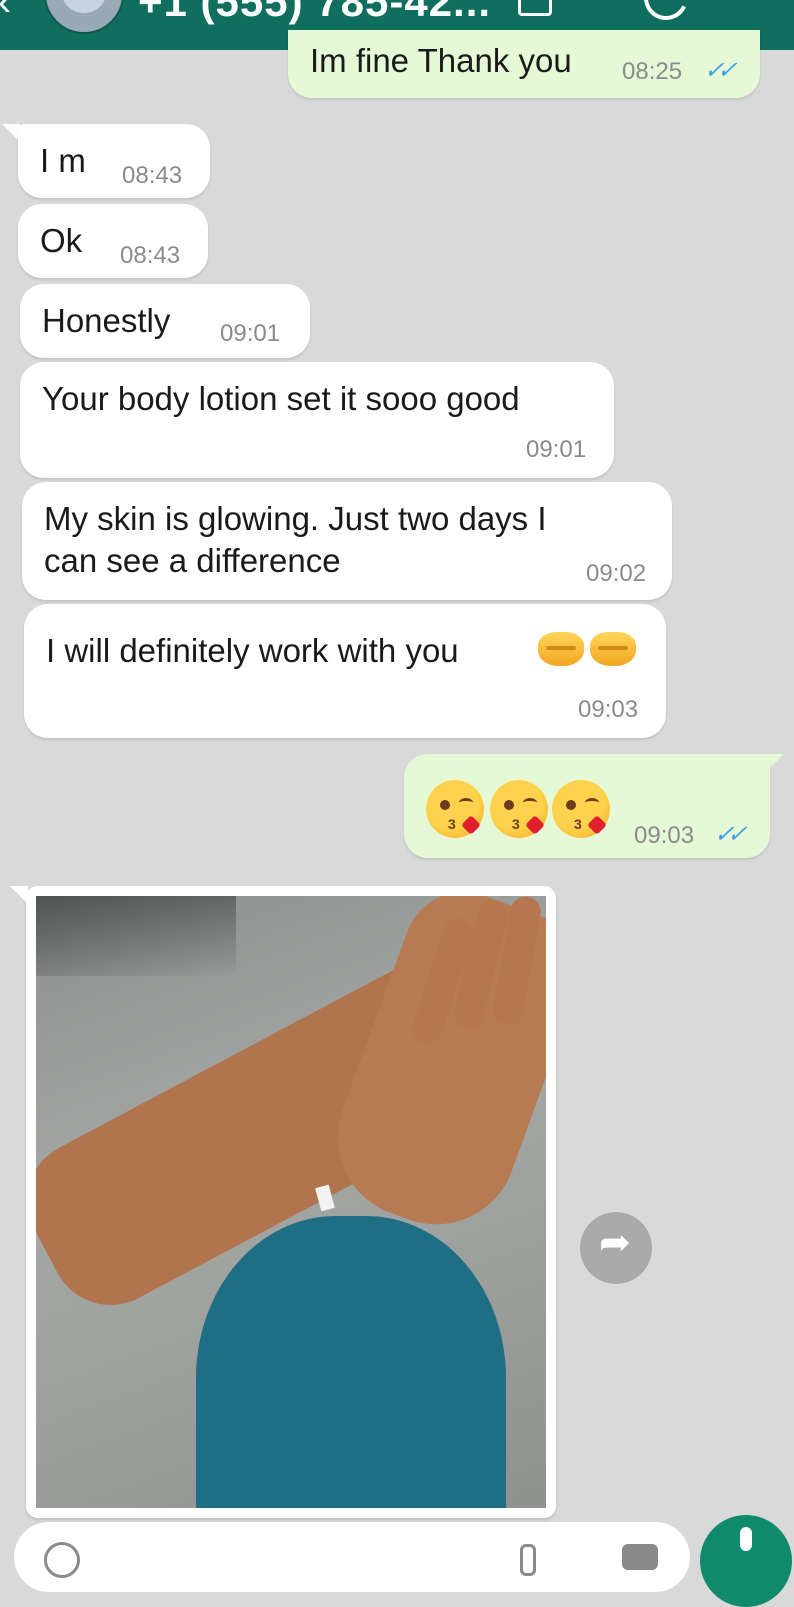 Image resolution: width=794 pixels, height=1607 pixels. I want to click on message-text: I will definitely work with you, so click(252, 650).